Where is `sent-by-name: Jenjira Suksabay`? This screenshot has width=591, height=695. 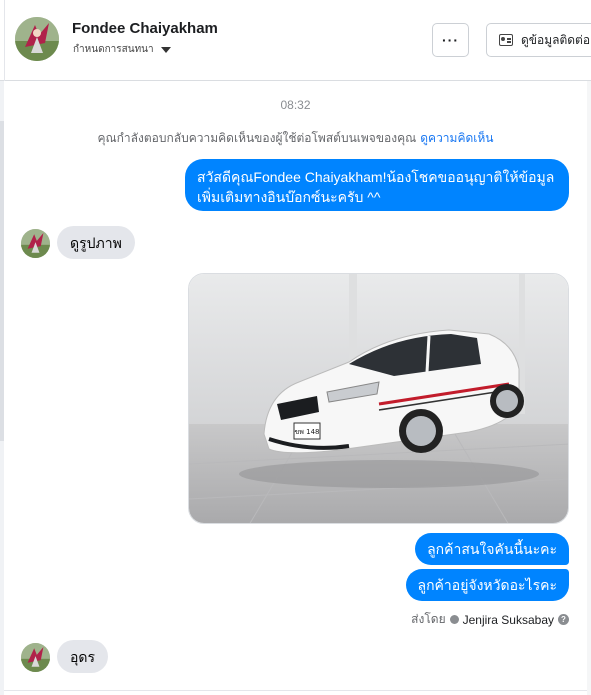
sent-by-name: Jenjira Suksabay is located at coordinates (508, 619).